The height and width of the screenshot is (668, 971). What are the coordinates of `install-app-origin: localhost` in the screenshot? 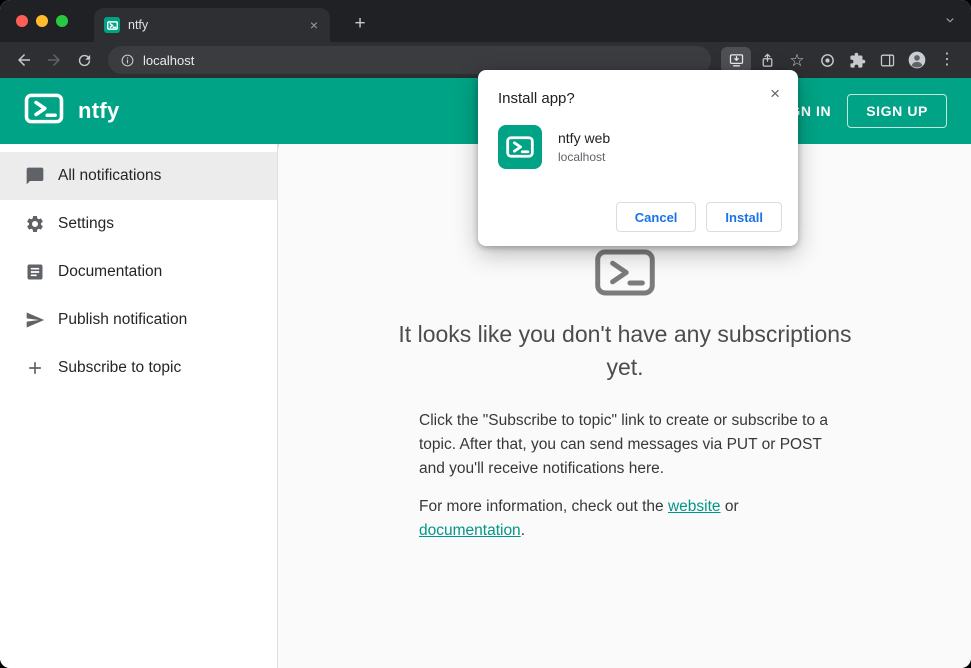 It's located at (582, 157).